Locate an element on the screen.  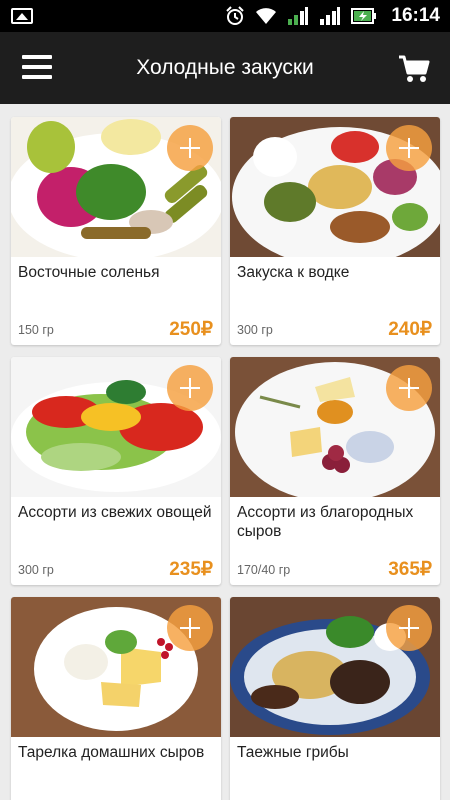
product-weight: 170/40 гр is located at coordinates (264, 570).